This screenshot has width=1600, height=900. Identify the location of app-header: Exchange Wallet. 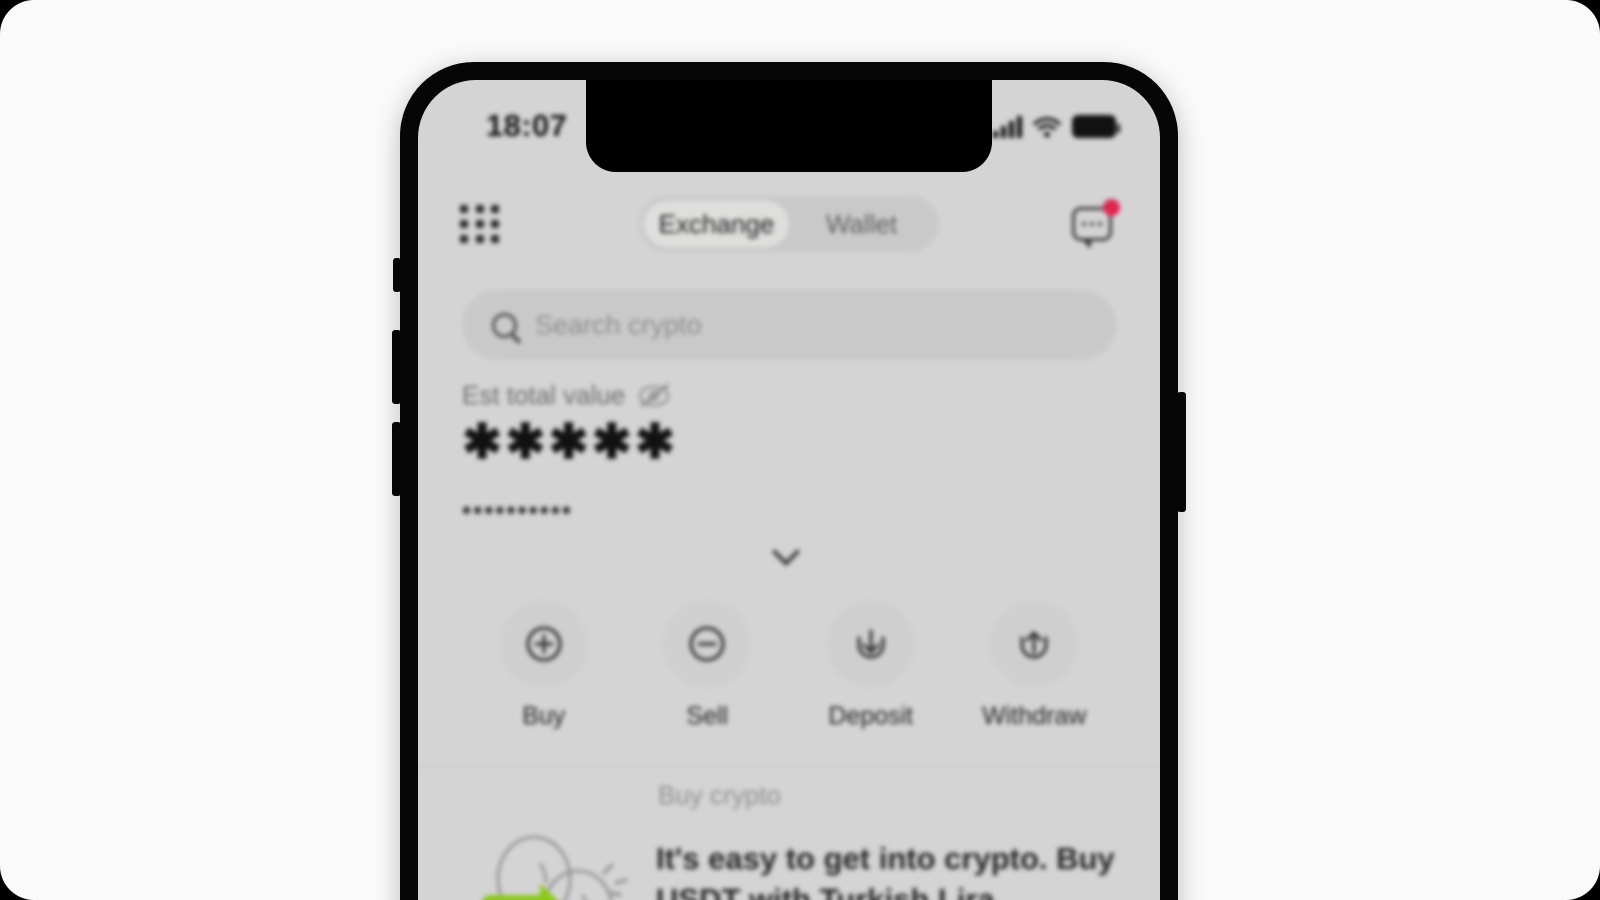
(789, 224).